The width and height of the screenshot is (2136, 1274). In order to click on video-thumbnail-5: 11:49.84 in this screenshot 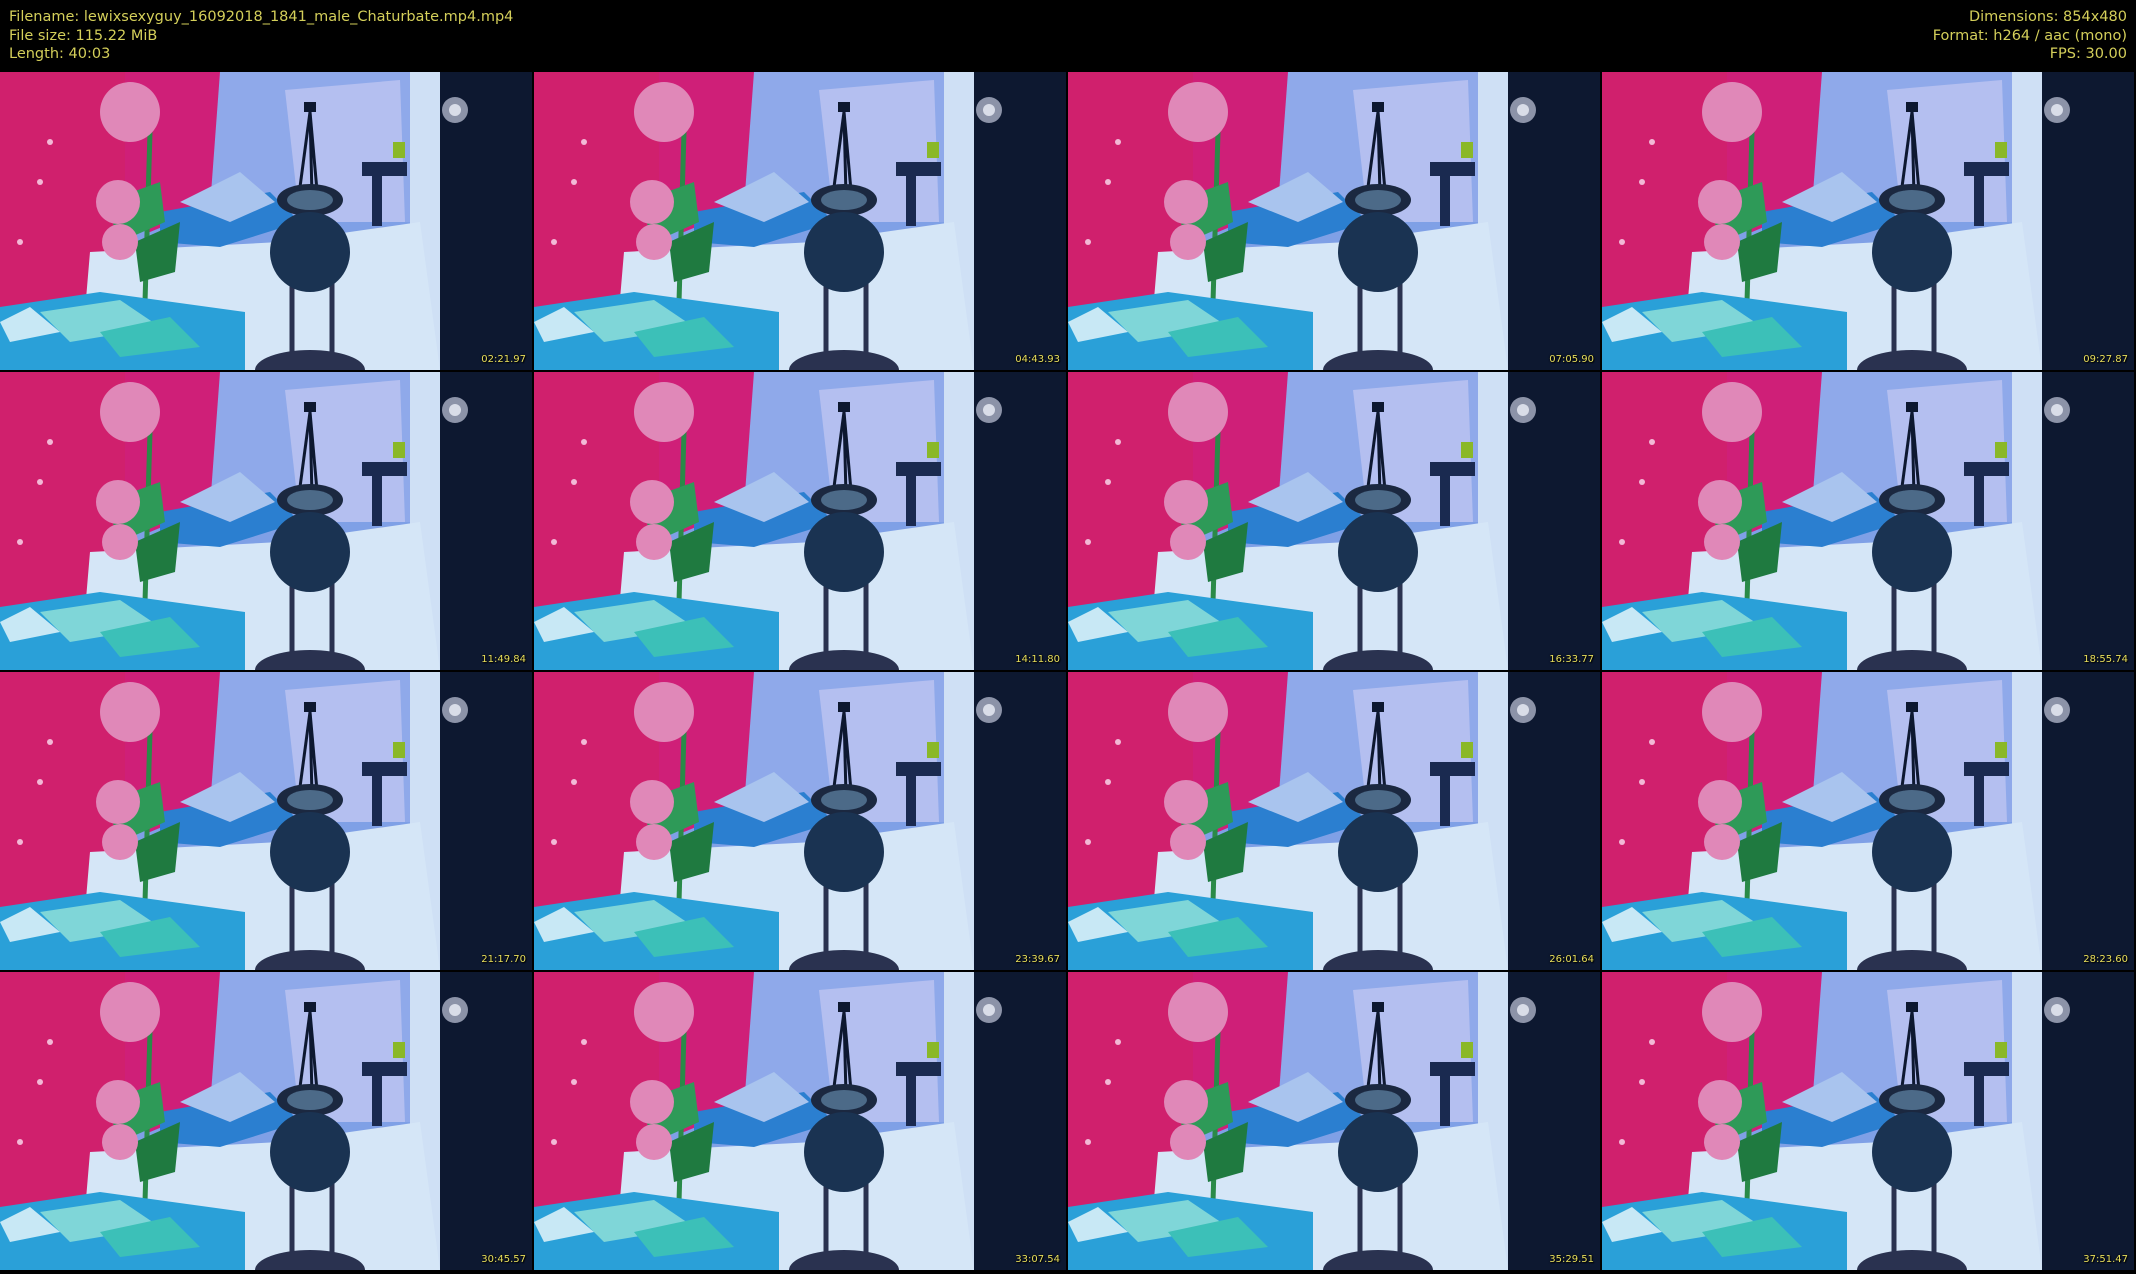, I will do `click(266, 521)`.